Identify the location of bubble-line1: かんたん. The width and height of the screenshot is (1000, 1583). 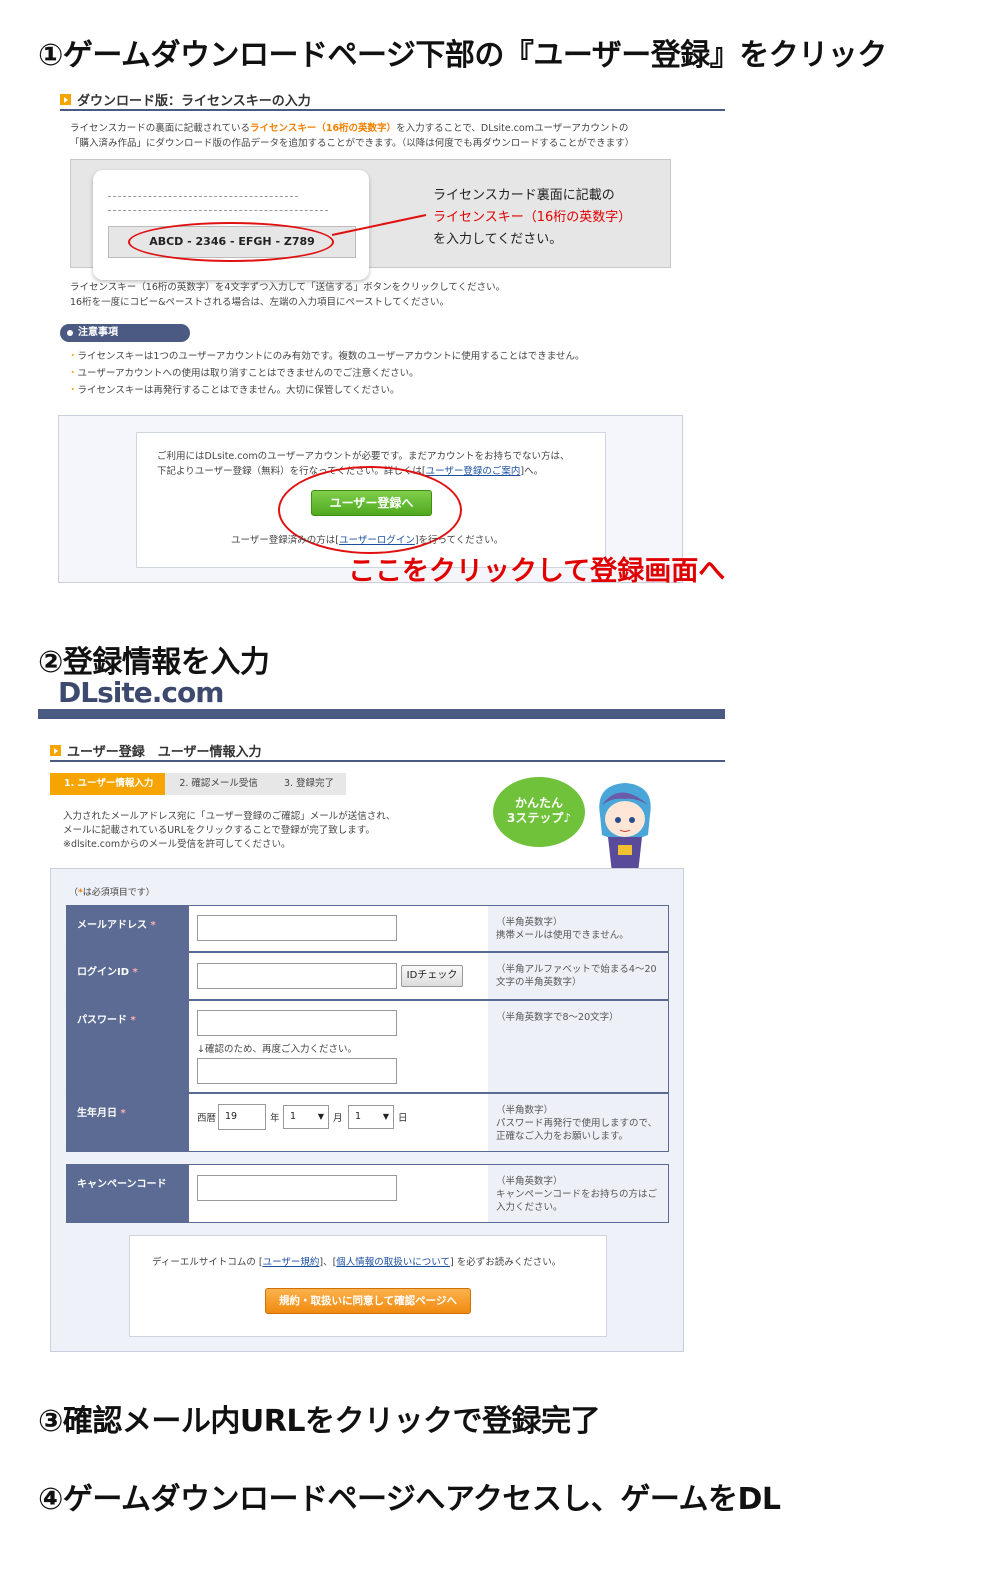
(538, 803).